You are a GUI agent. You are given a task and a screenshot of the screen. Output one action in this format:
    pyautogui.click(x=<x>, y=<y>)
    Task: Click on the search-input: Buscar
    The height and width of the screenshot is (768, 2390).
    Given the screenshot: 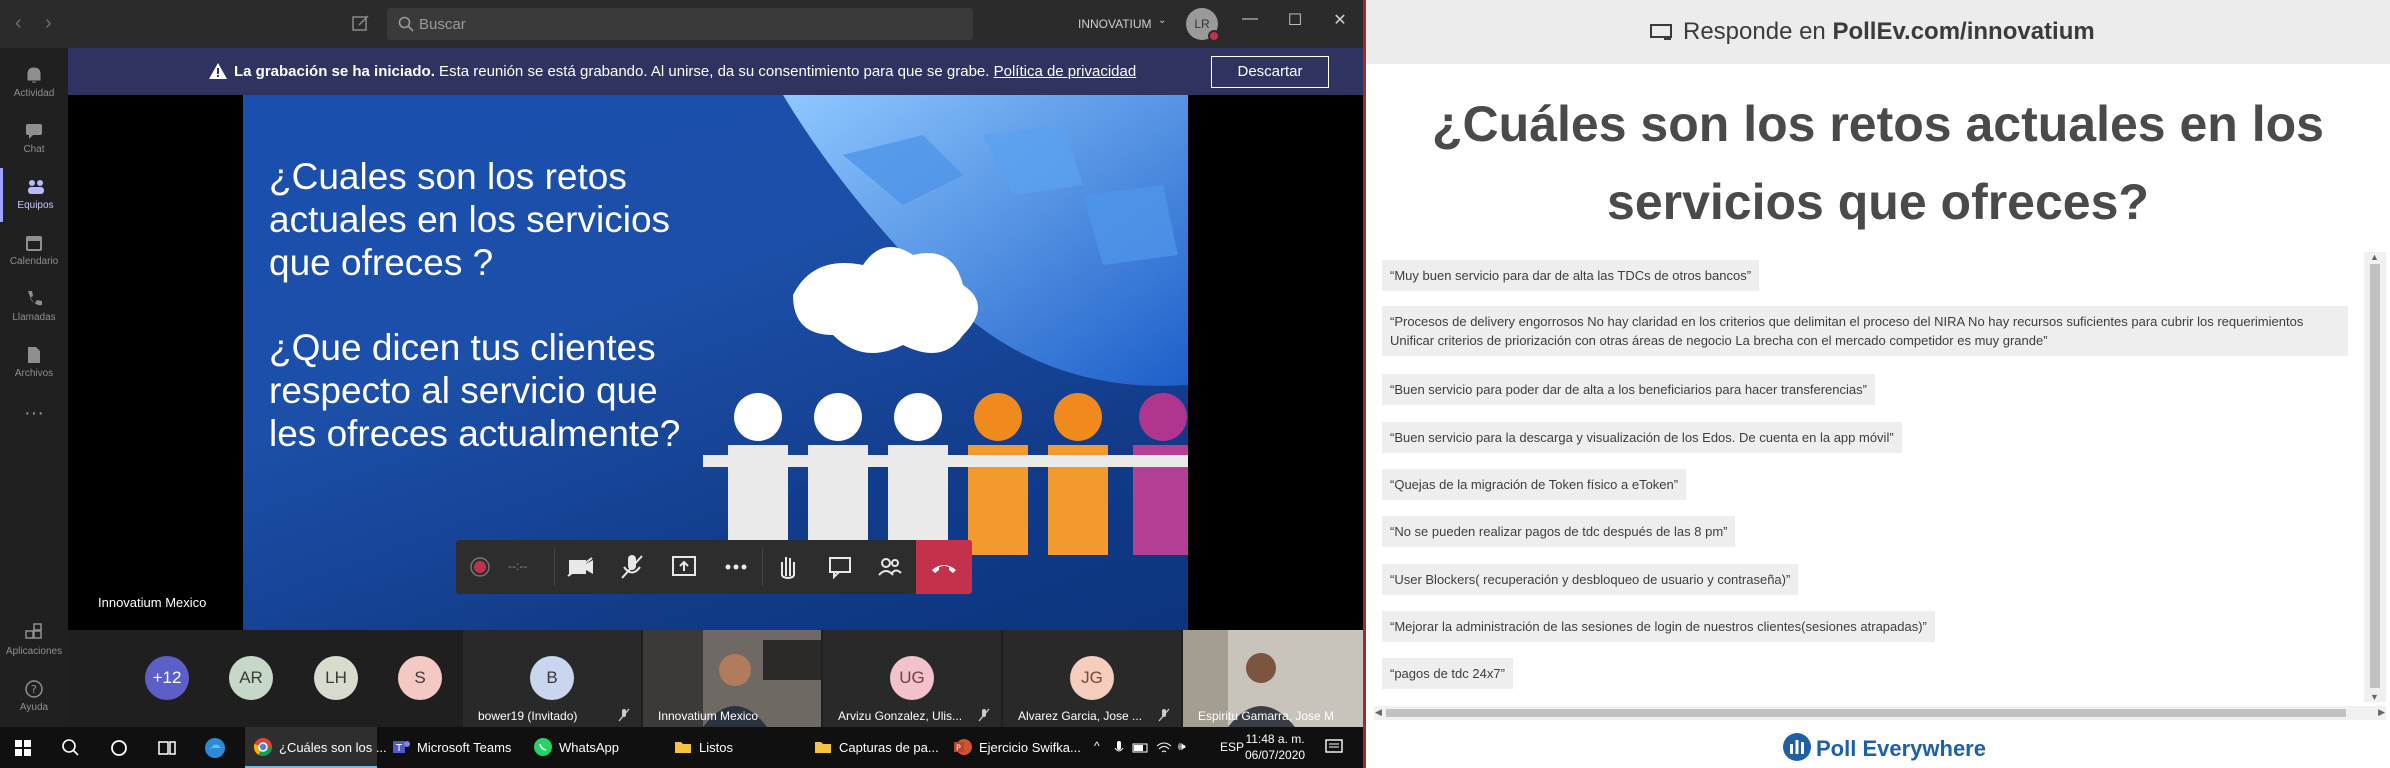 What is the action you would take?
    pyautogui.click(x=680, y=24)
    